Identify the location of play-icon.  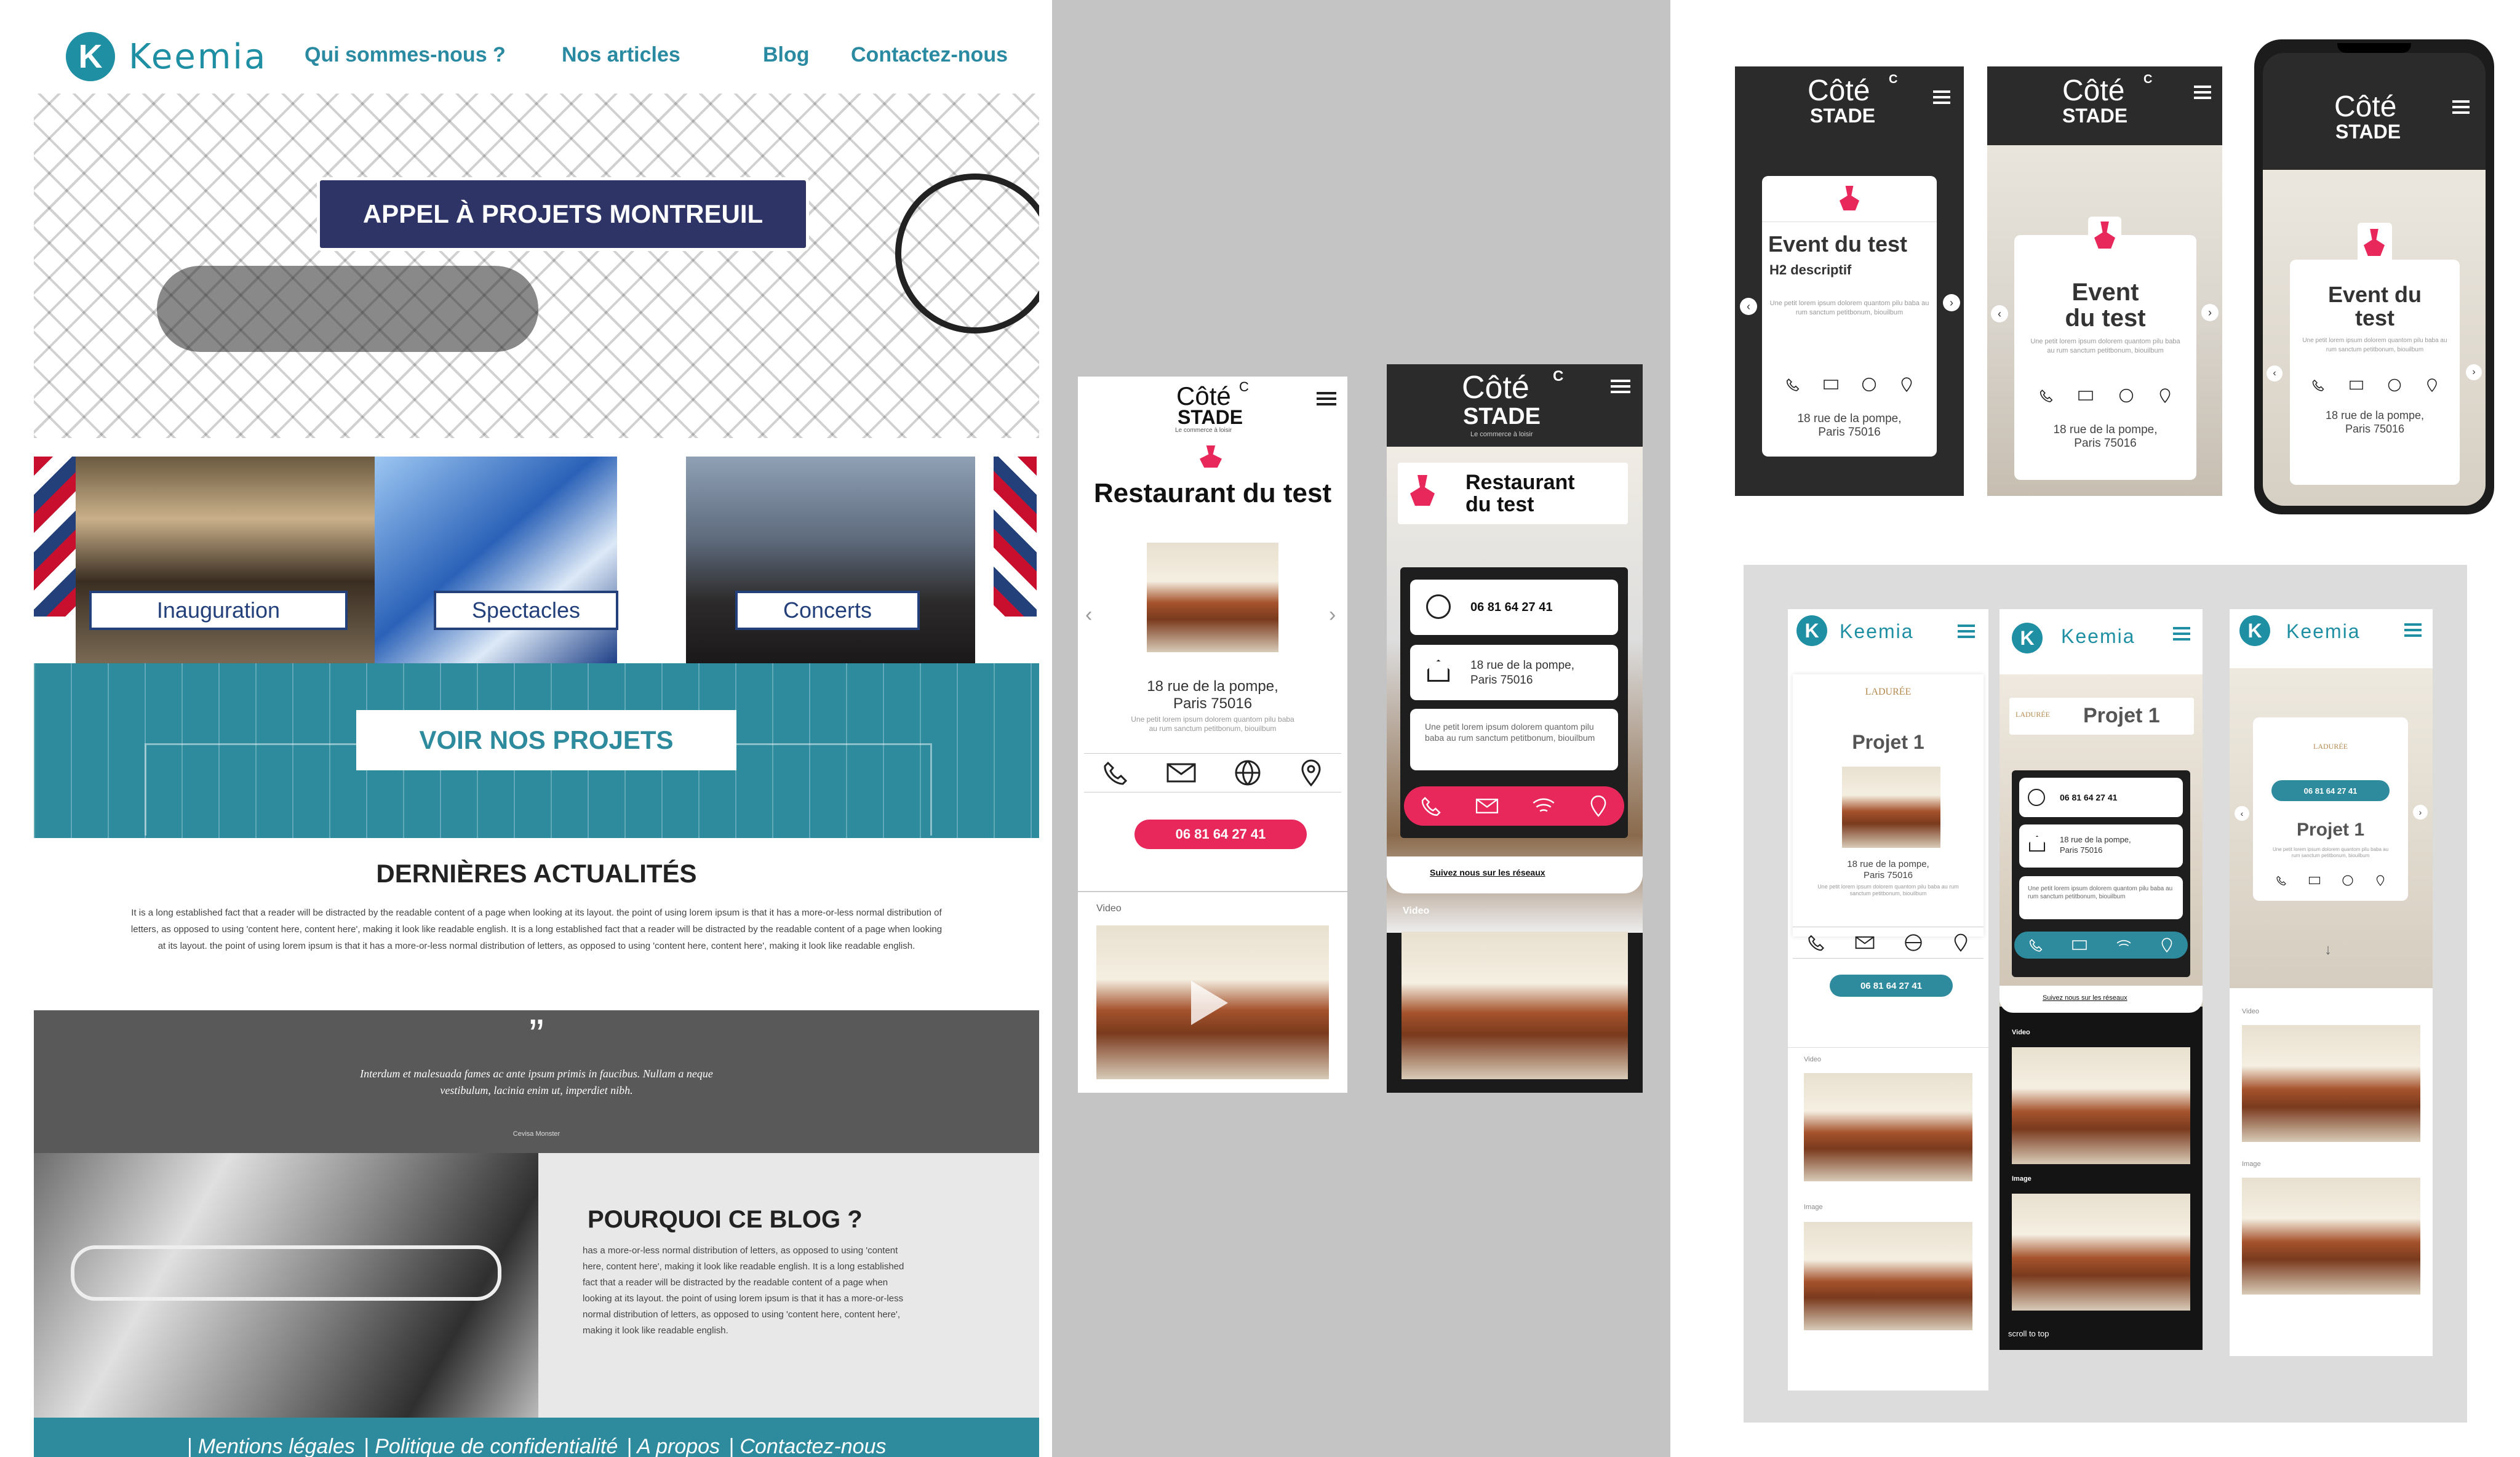
(1209, 1003).